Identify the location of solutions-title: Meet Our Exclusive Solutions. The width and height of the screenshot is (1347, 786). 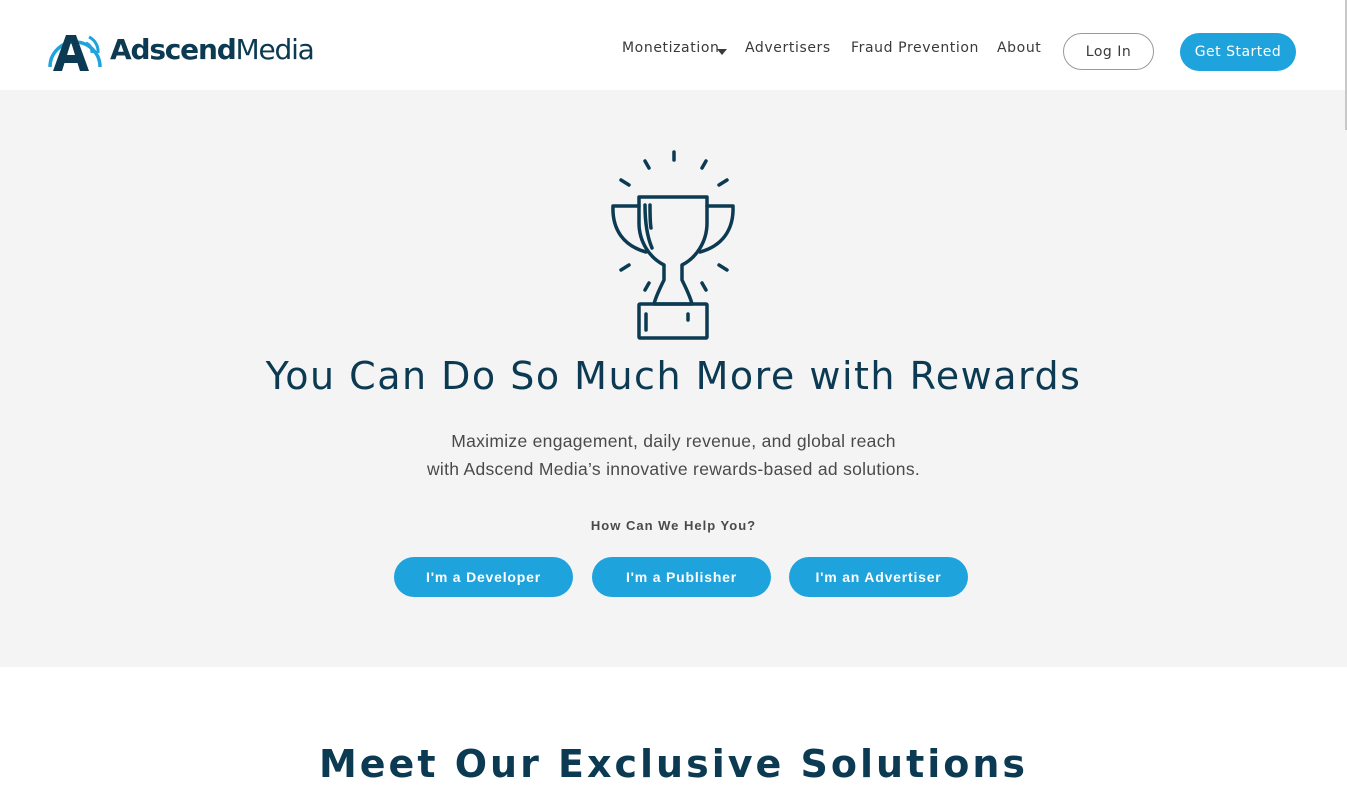
(673, 764).